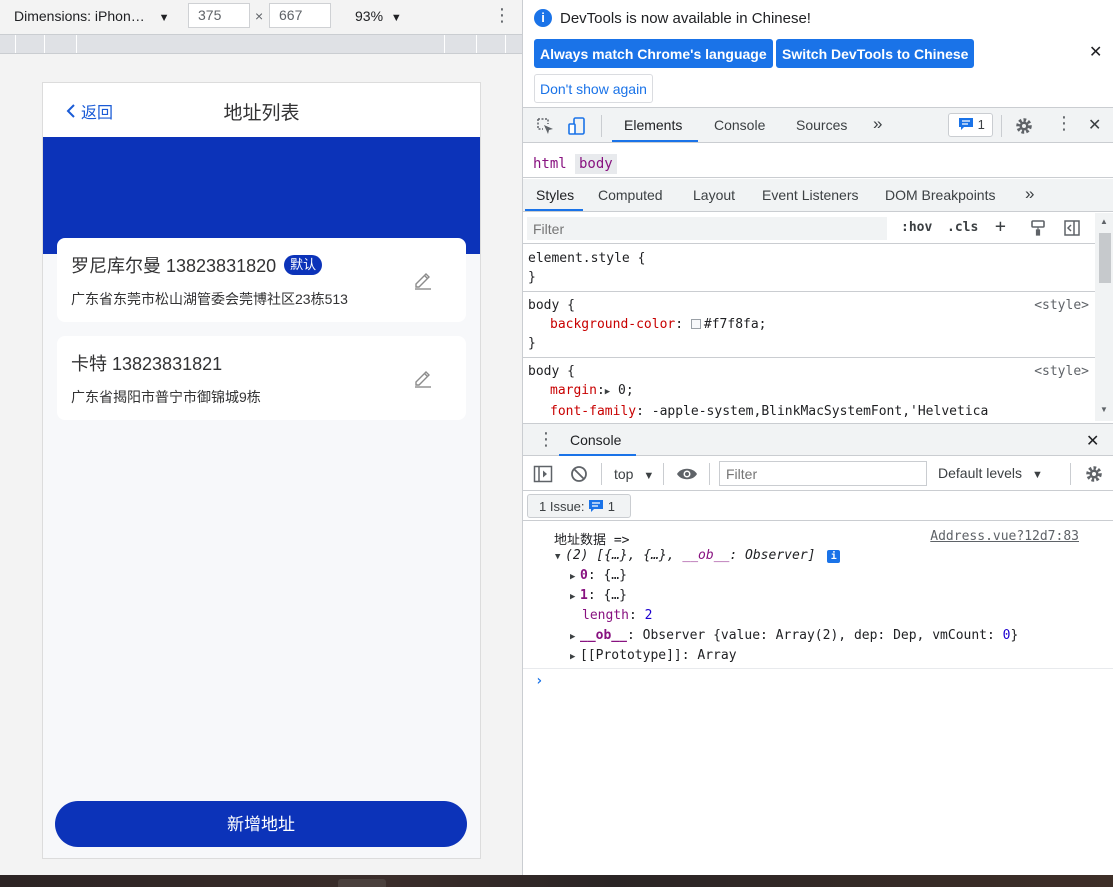 The width and height of the screenshot is (1113, 887). I want to click on scroll-down-icon: ▼, so click(1104, 409).